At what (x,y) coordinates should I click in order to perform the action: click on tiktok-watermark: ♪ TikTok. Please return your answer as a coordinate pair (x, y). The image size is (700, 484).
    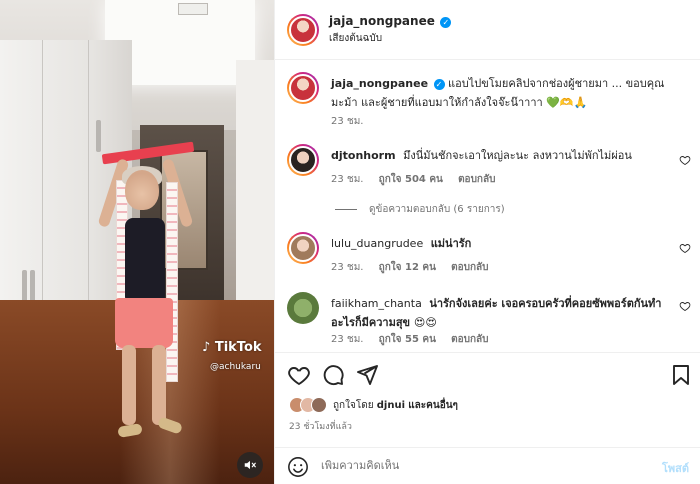
    Looking at the image, I should click on (232, 347).